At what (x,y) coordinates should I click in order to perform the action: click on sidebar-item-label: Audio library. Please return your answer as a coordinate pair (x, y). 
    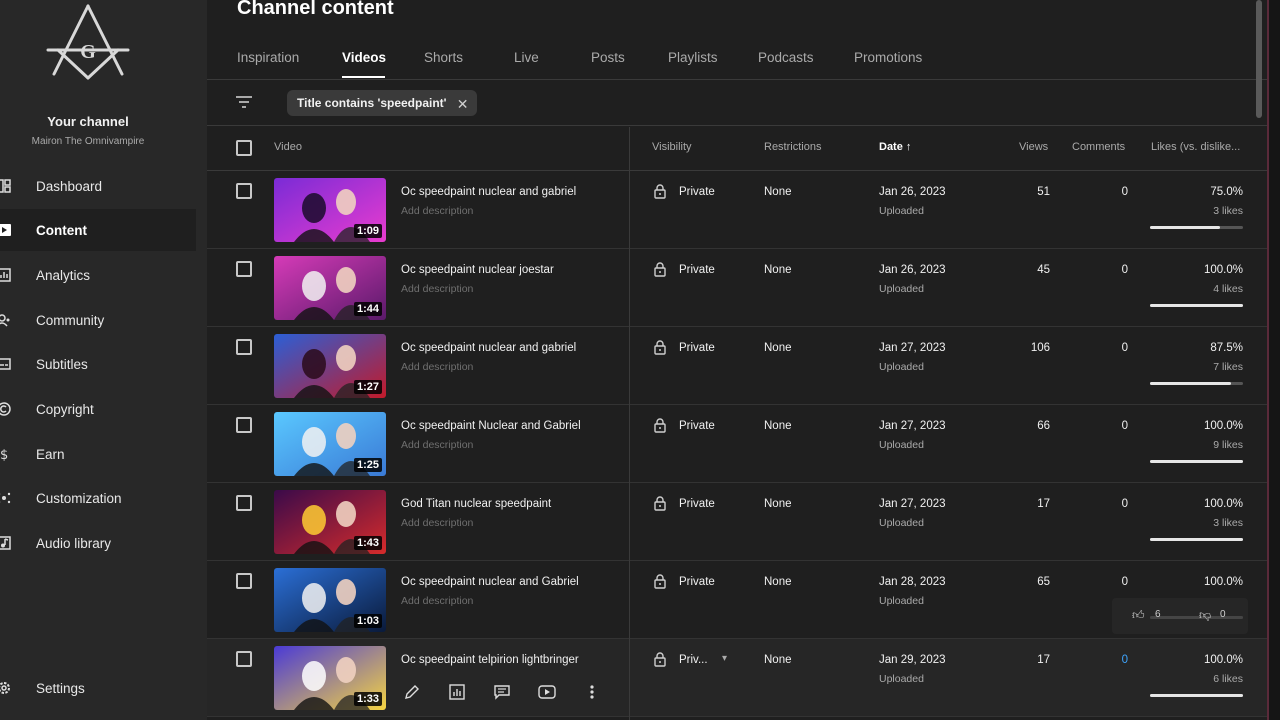
    Looking at the image, I should click on (74, 543).